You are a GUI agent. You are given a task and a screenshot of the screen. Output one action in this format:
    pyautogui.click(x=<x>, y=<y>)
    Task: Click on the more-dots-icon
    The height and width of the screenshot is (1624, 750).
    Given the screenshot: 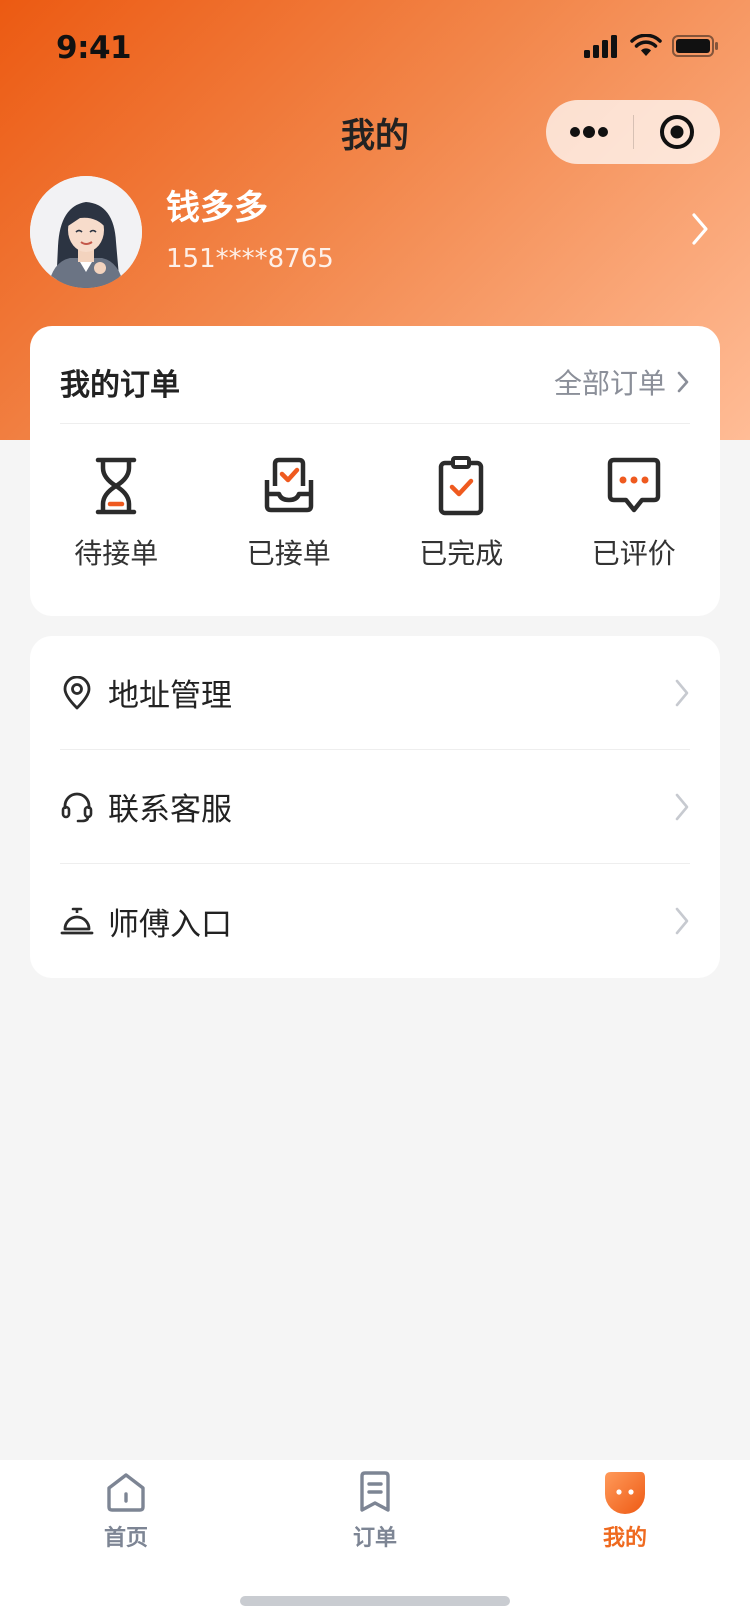 What is the action you would take?
    pyautogui.click(x=589, y=132)
    